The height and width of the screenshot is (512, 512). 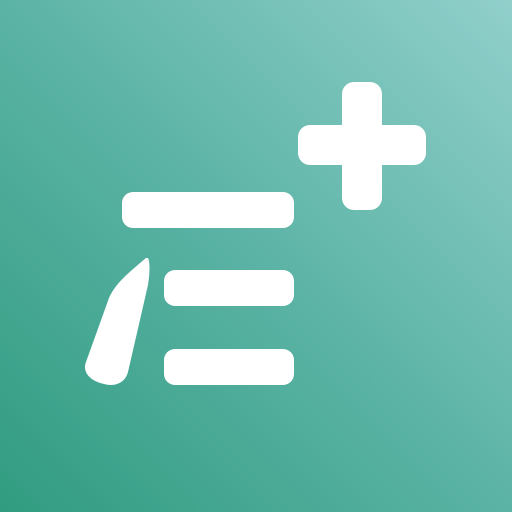 I want to click on text-line-bottom, so click(x=229, y=367).